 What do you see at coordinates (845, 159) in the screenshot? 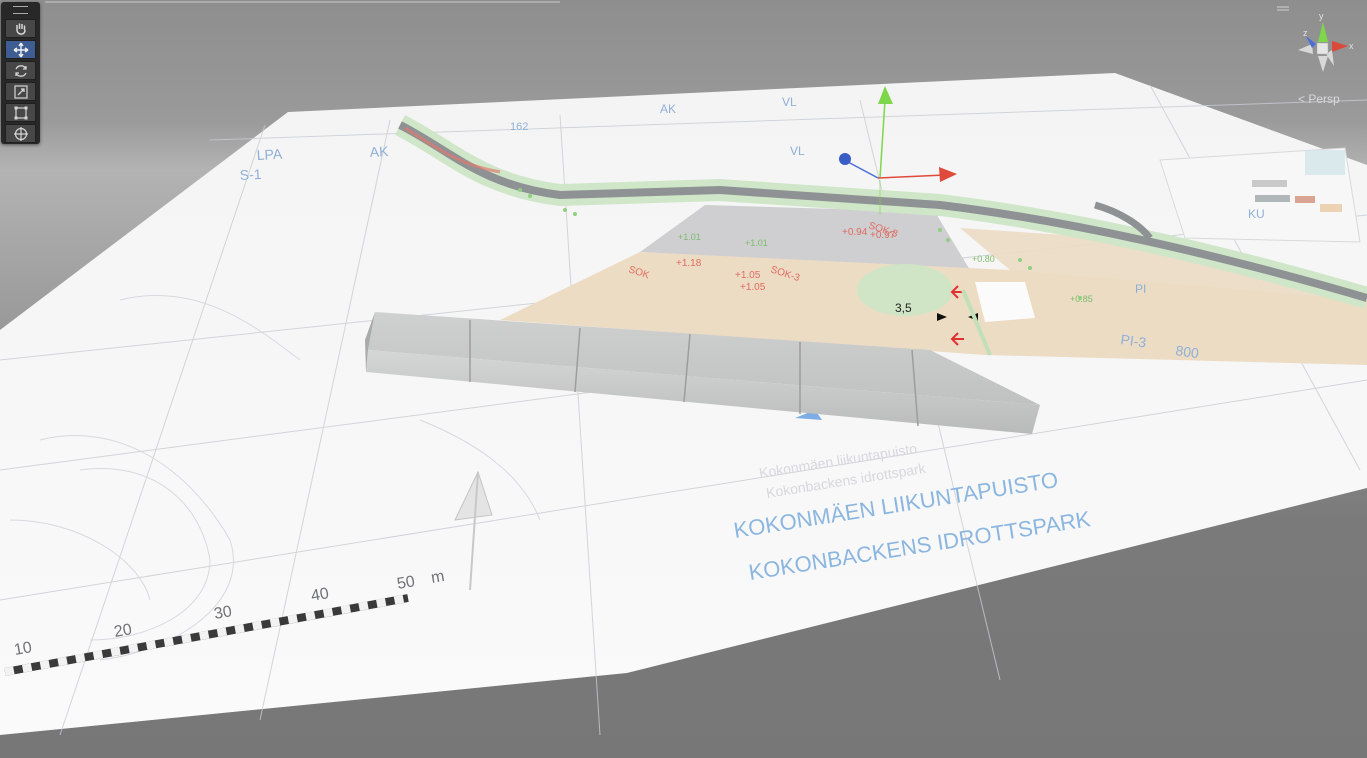
I see `z-axis-handle` at bounding box center [845, 159].